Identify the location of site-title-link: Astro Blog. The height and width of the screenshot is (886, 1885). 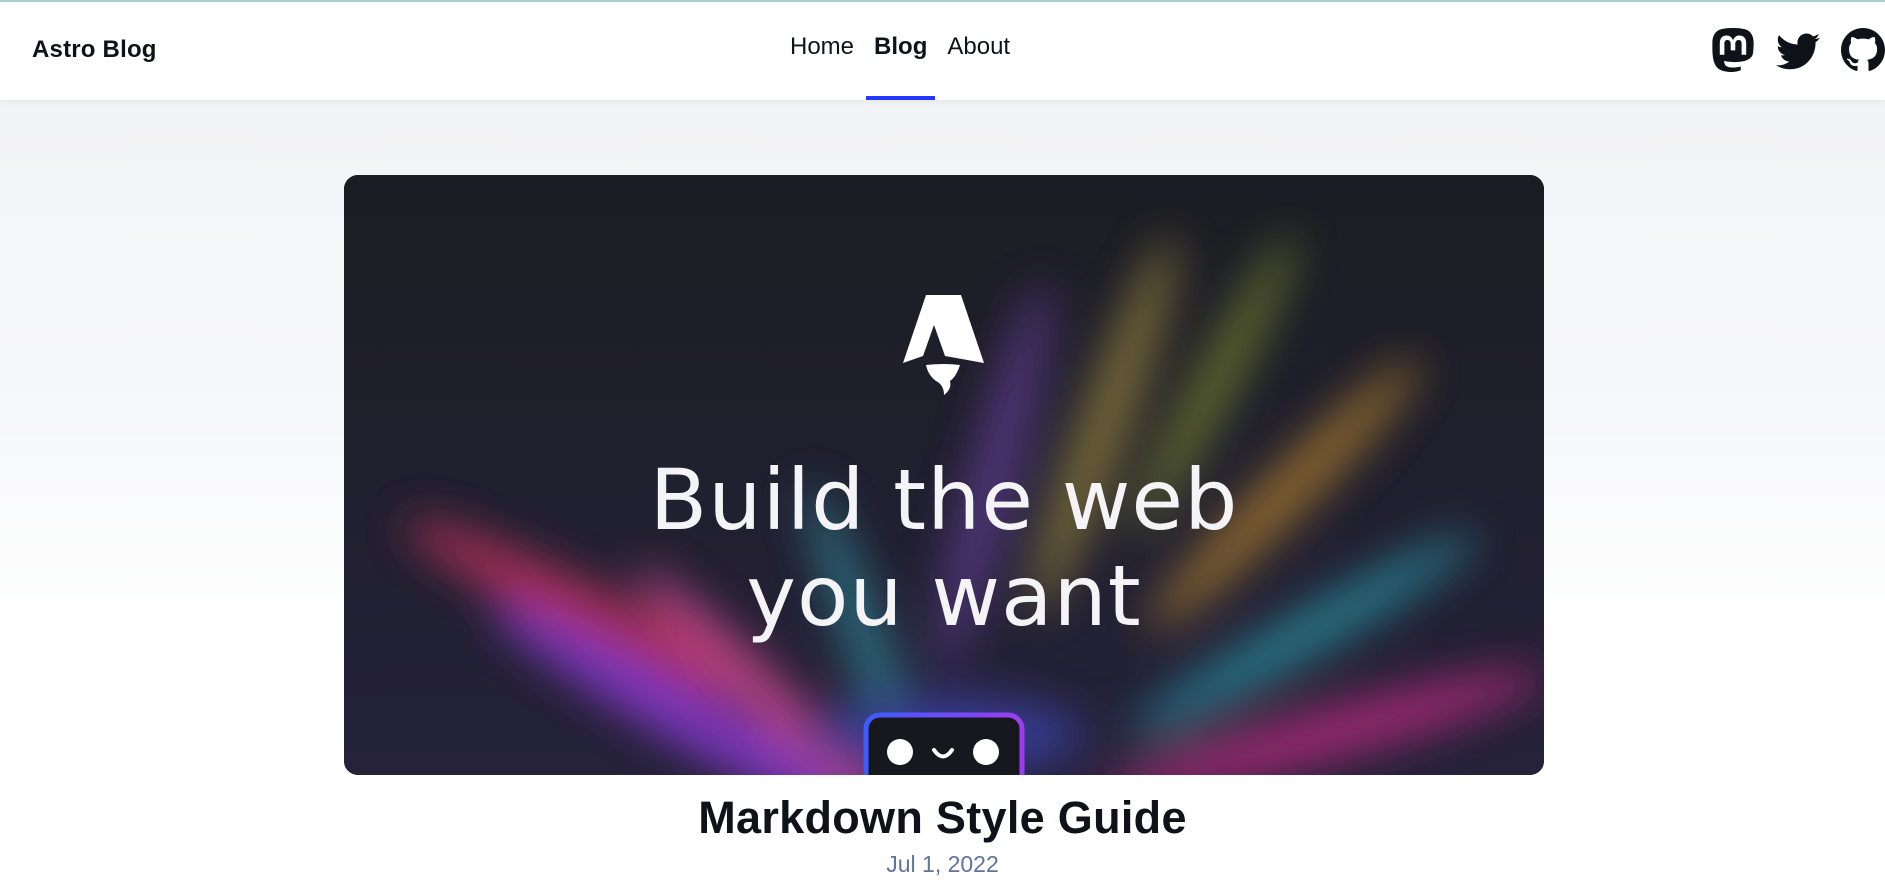
(94, 50).